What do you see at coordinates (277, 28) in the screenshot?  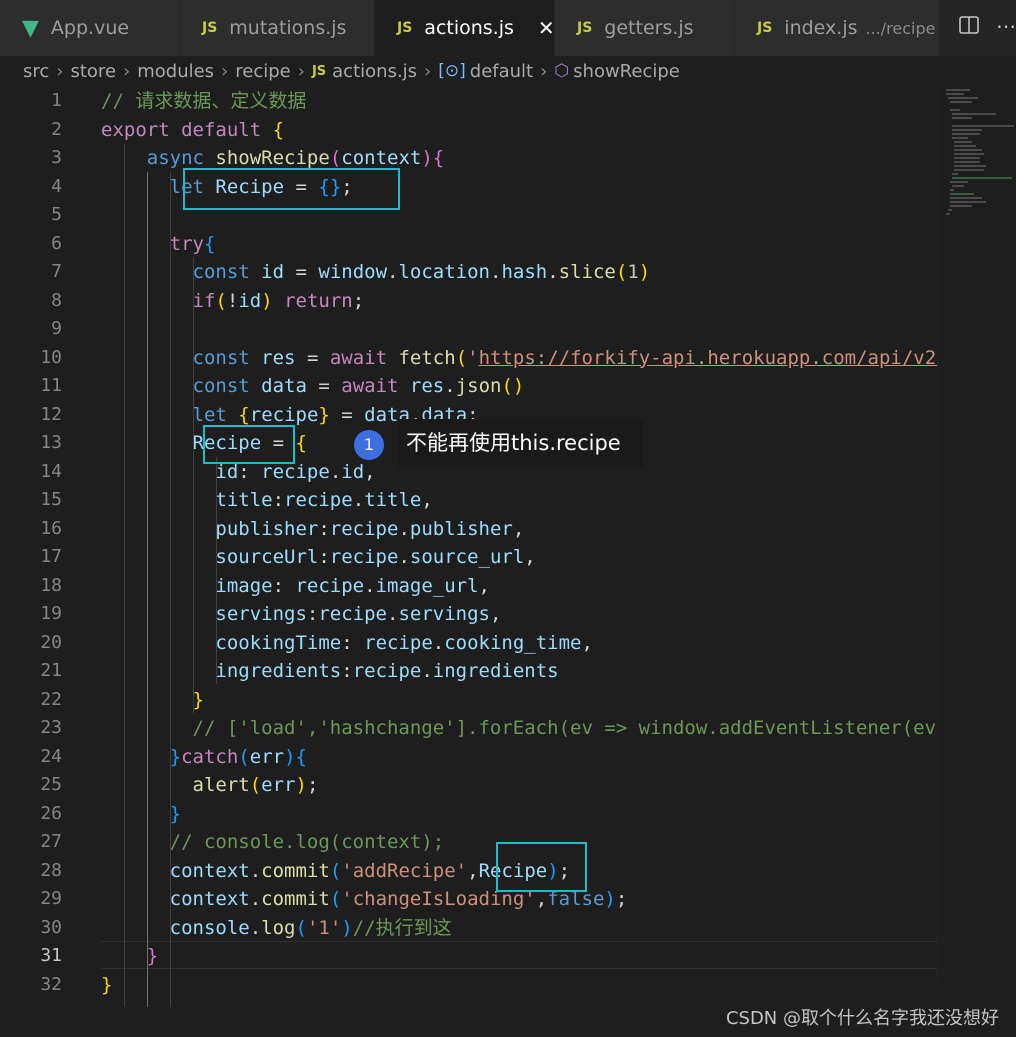 I see `tab-mutations-js: JS mutations.js` at bounding box center [277, 28].